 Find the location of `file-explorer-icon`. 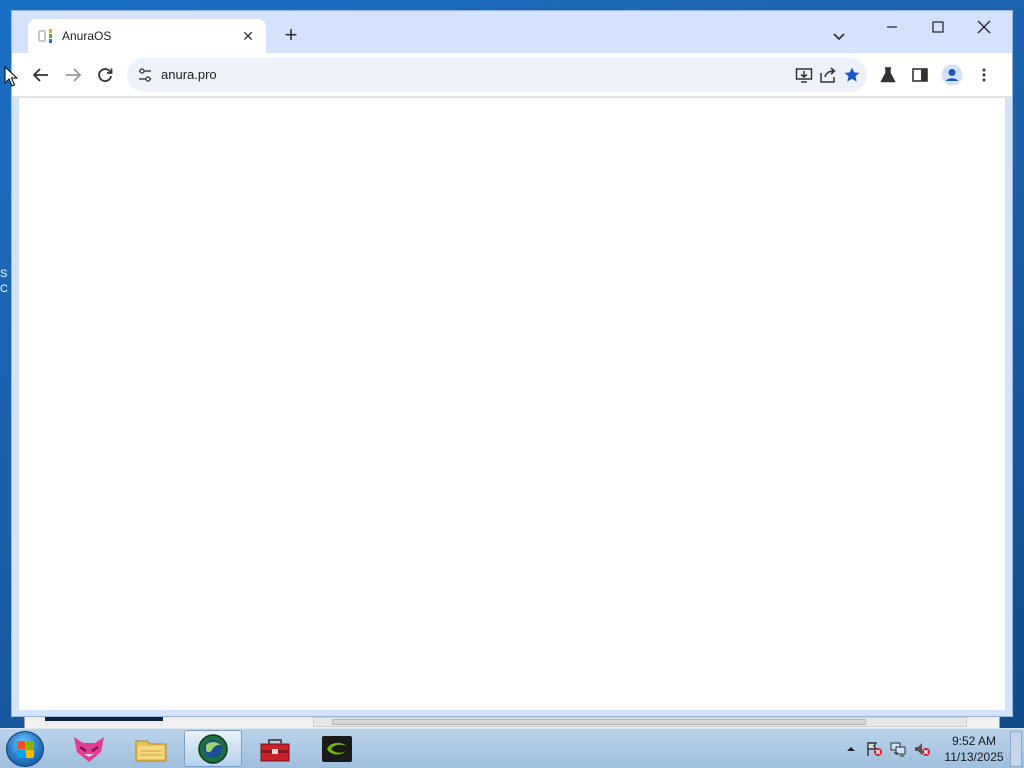

file-explorer-icon is located at coordinates (151, 750).